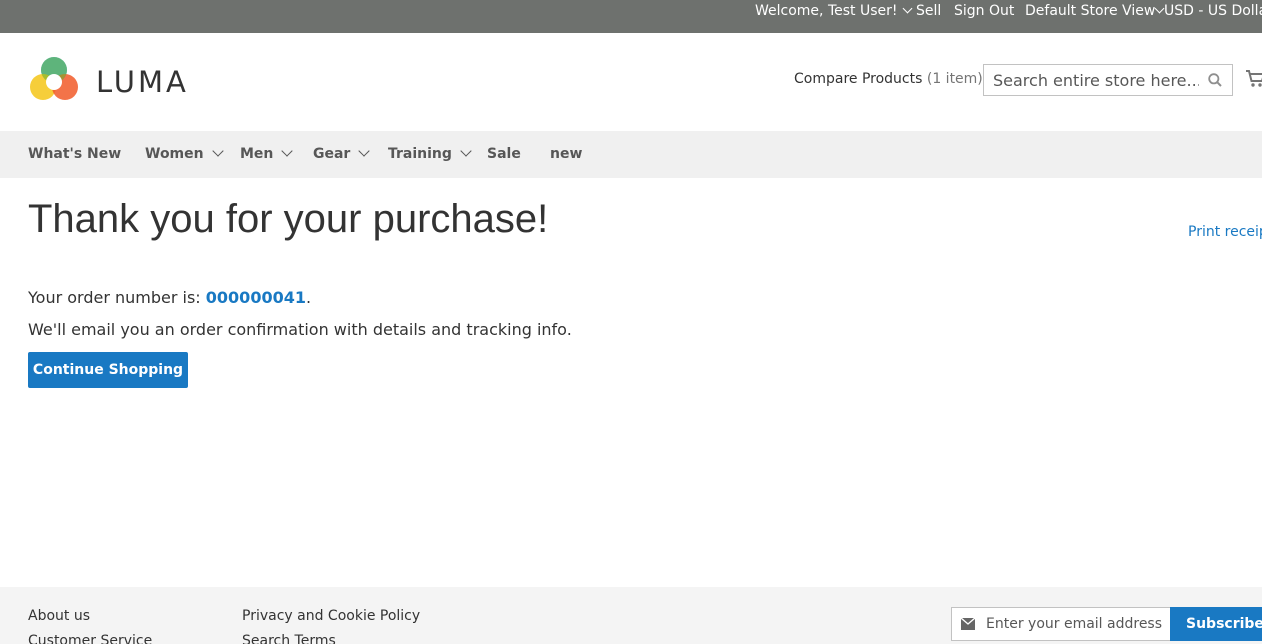 The image size is (1262, 644). I want to click on nav-item-new: new, so click(566, 154).